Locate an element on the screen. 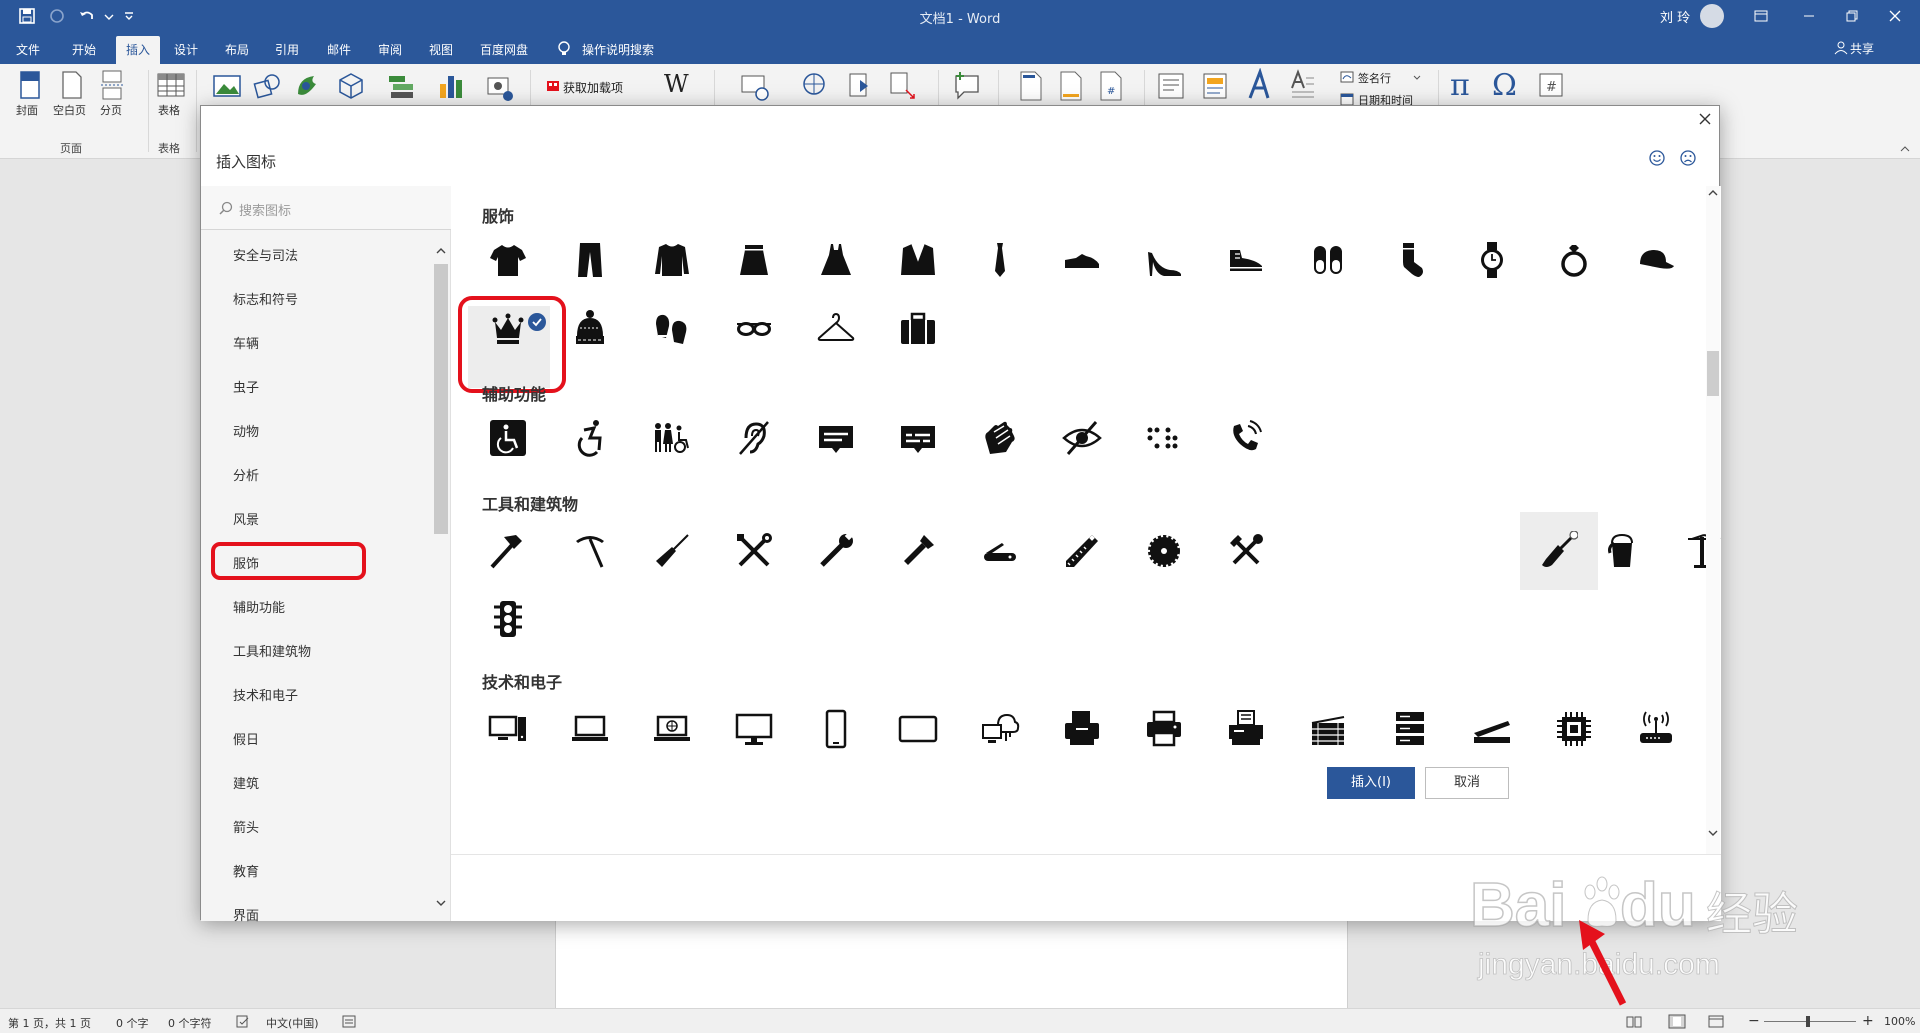 This screenshot has width=1920, height=1033. quick-parts-icon is located at coordinates (1215, 87).